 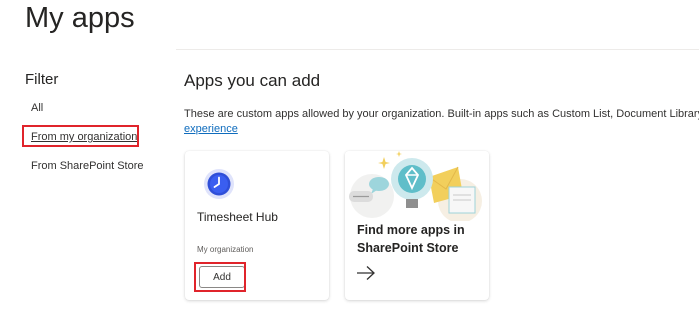 I want to click on filter-heading: Filter, so click(x=42, y=79).